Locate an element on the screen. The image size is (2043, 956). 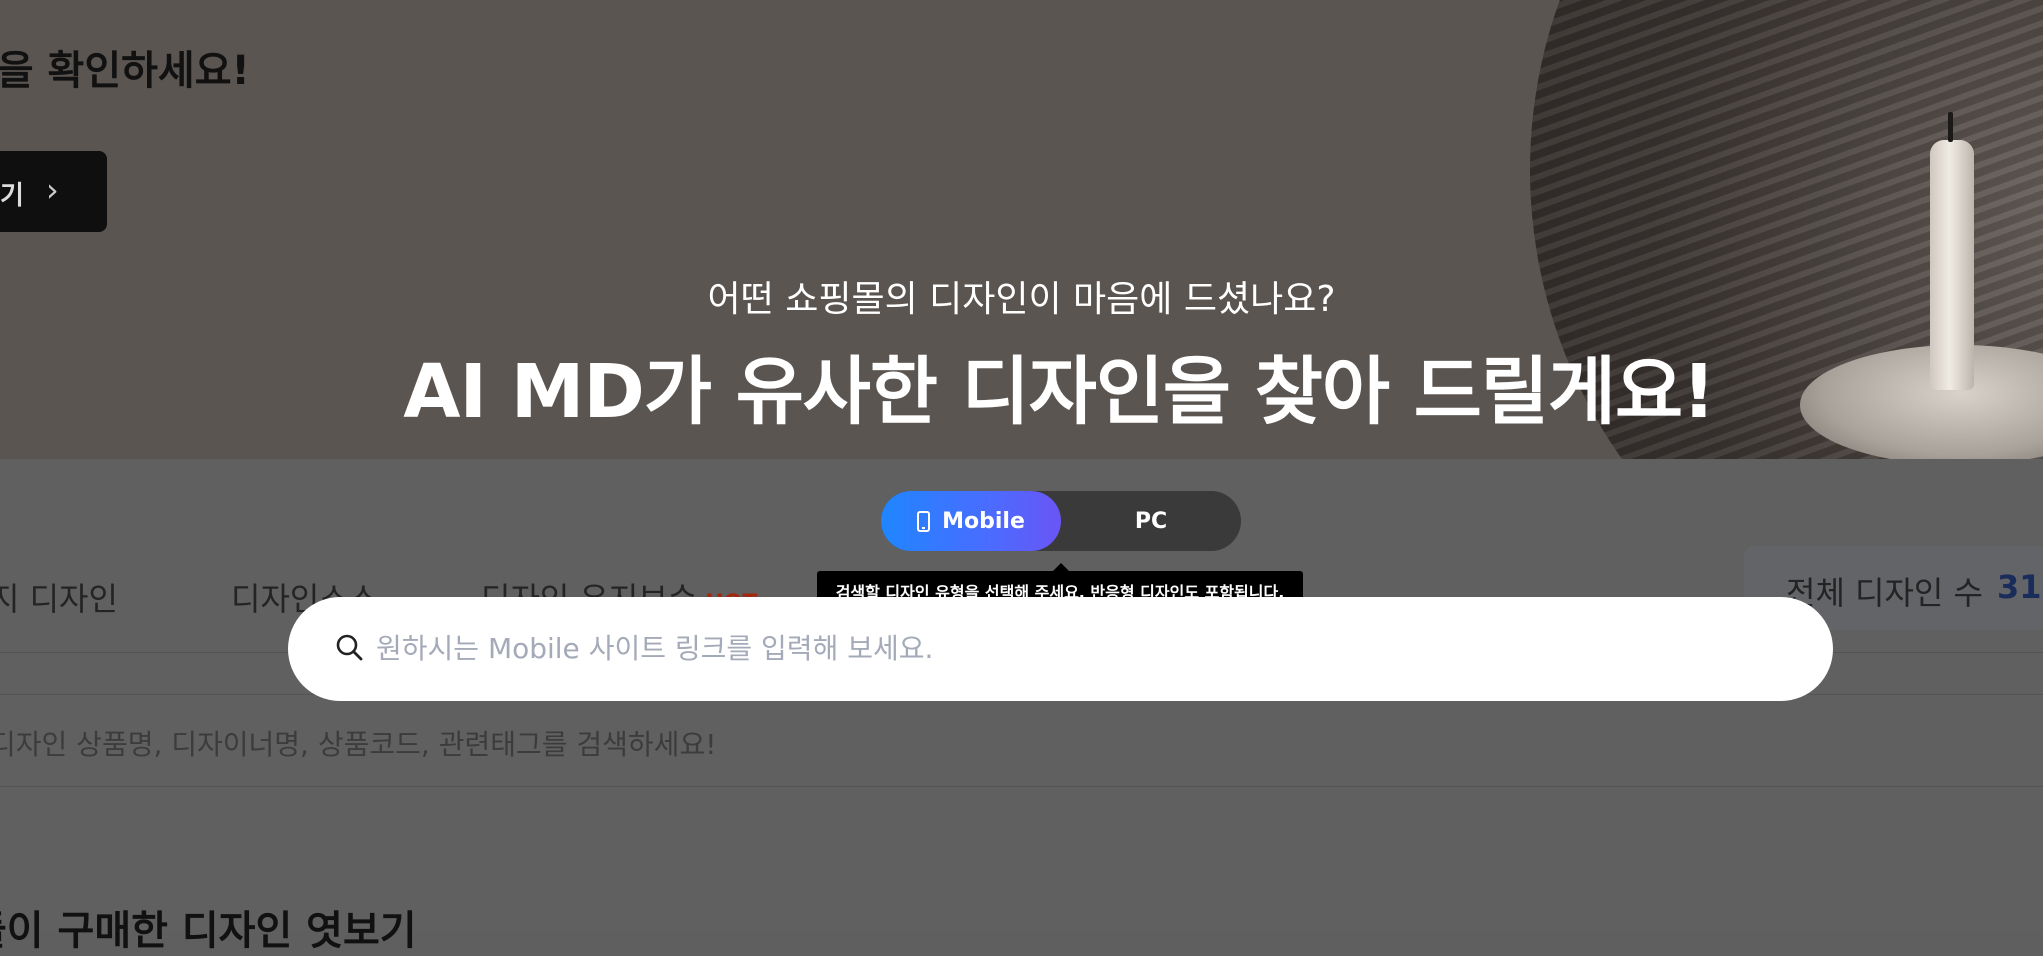
toggle-mobile-button: Mobile is located at coordinates (971, 521).